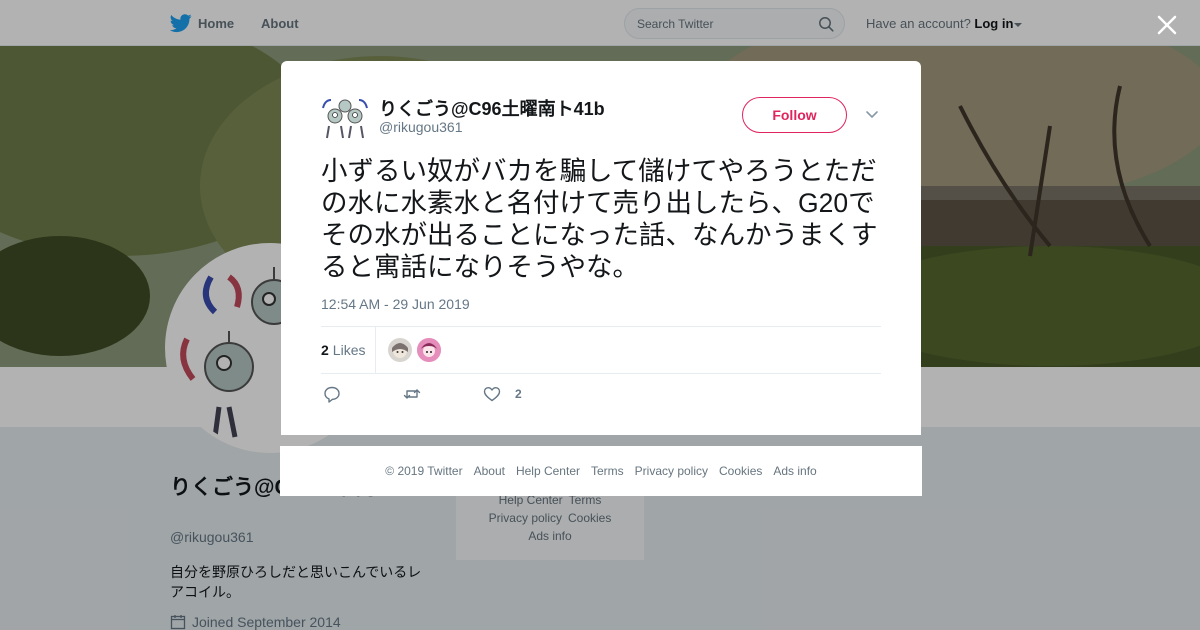 The width and height of the screenshot is (1200, 630). I want to click on tweet-author-handle: @rikugou361, so click(421, 127).